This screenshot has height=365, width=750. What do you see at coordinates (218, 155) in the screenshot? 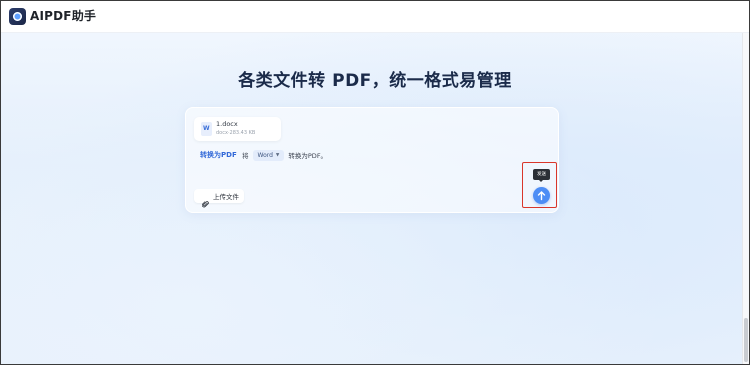
I see `tab-convert-to-pdf: 转换为PDF` at bounding box center [218, 155].